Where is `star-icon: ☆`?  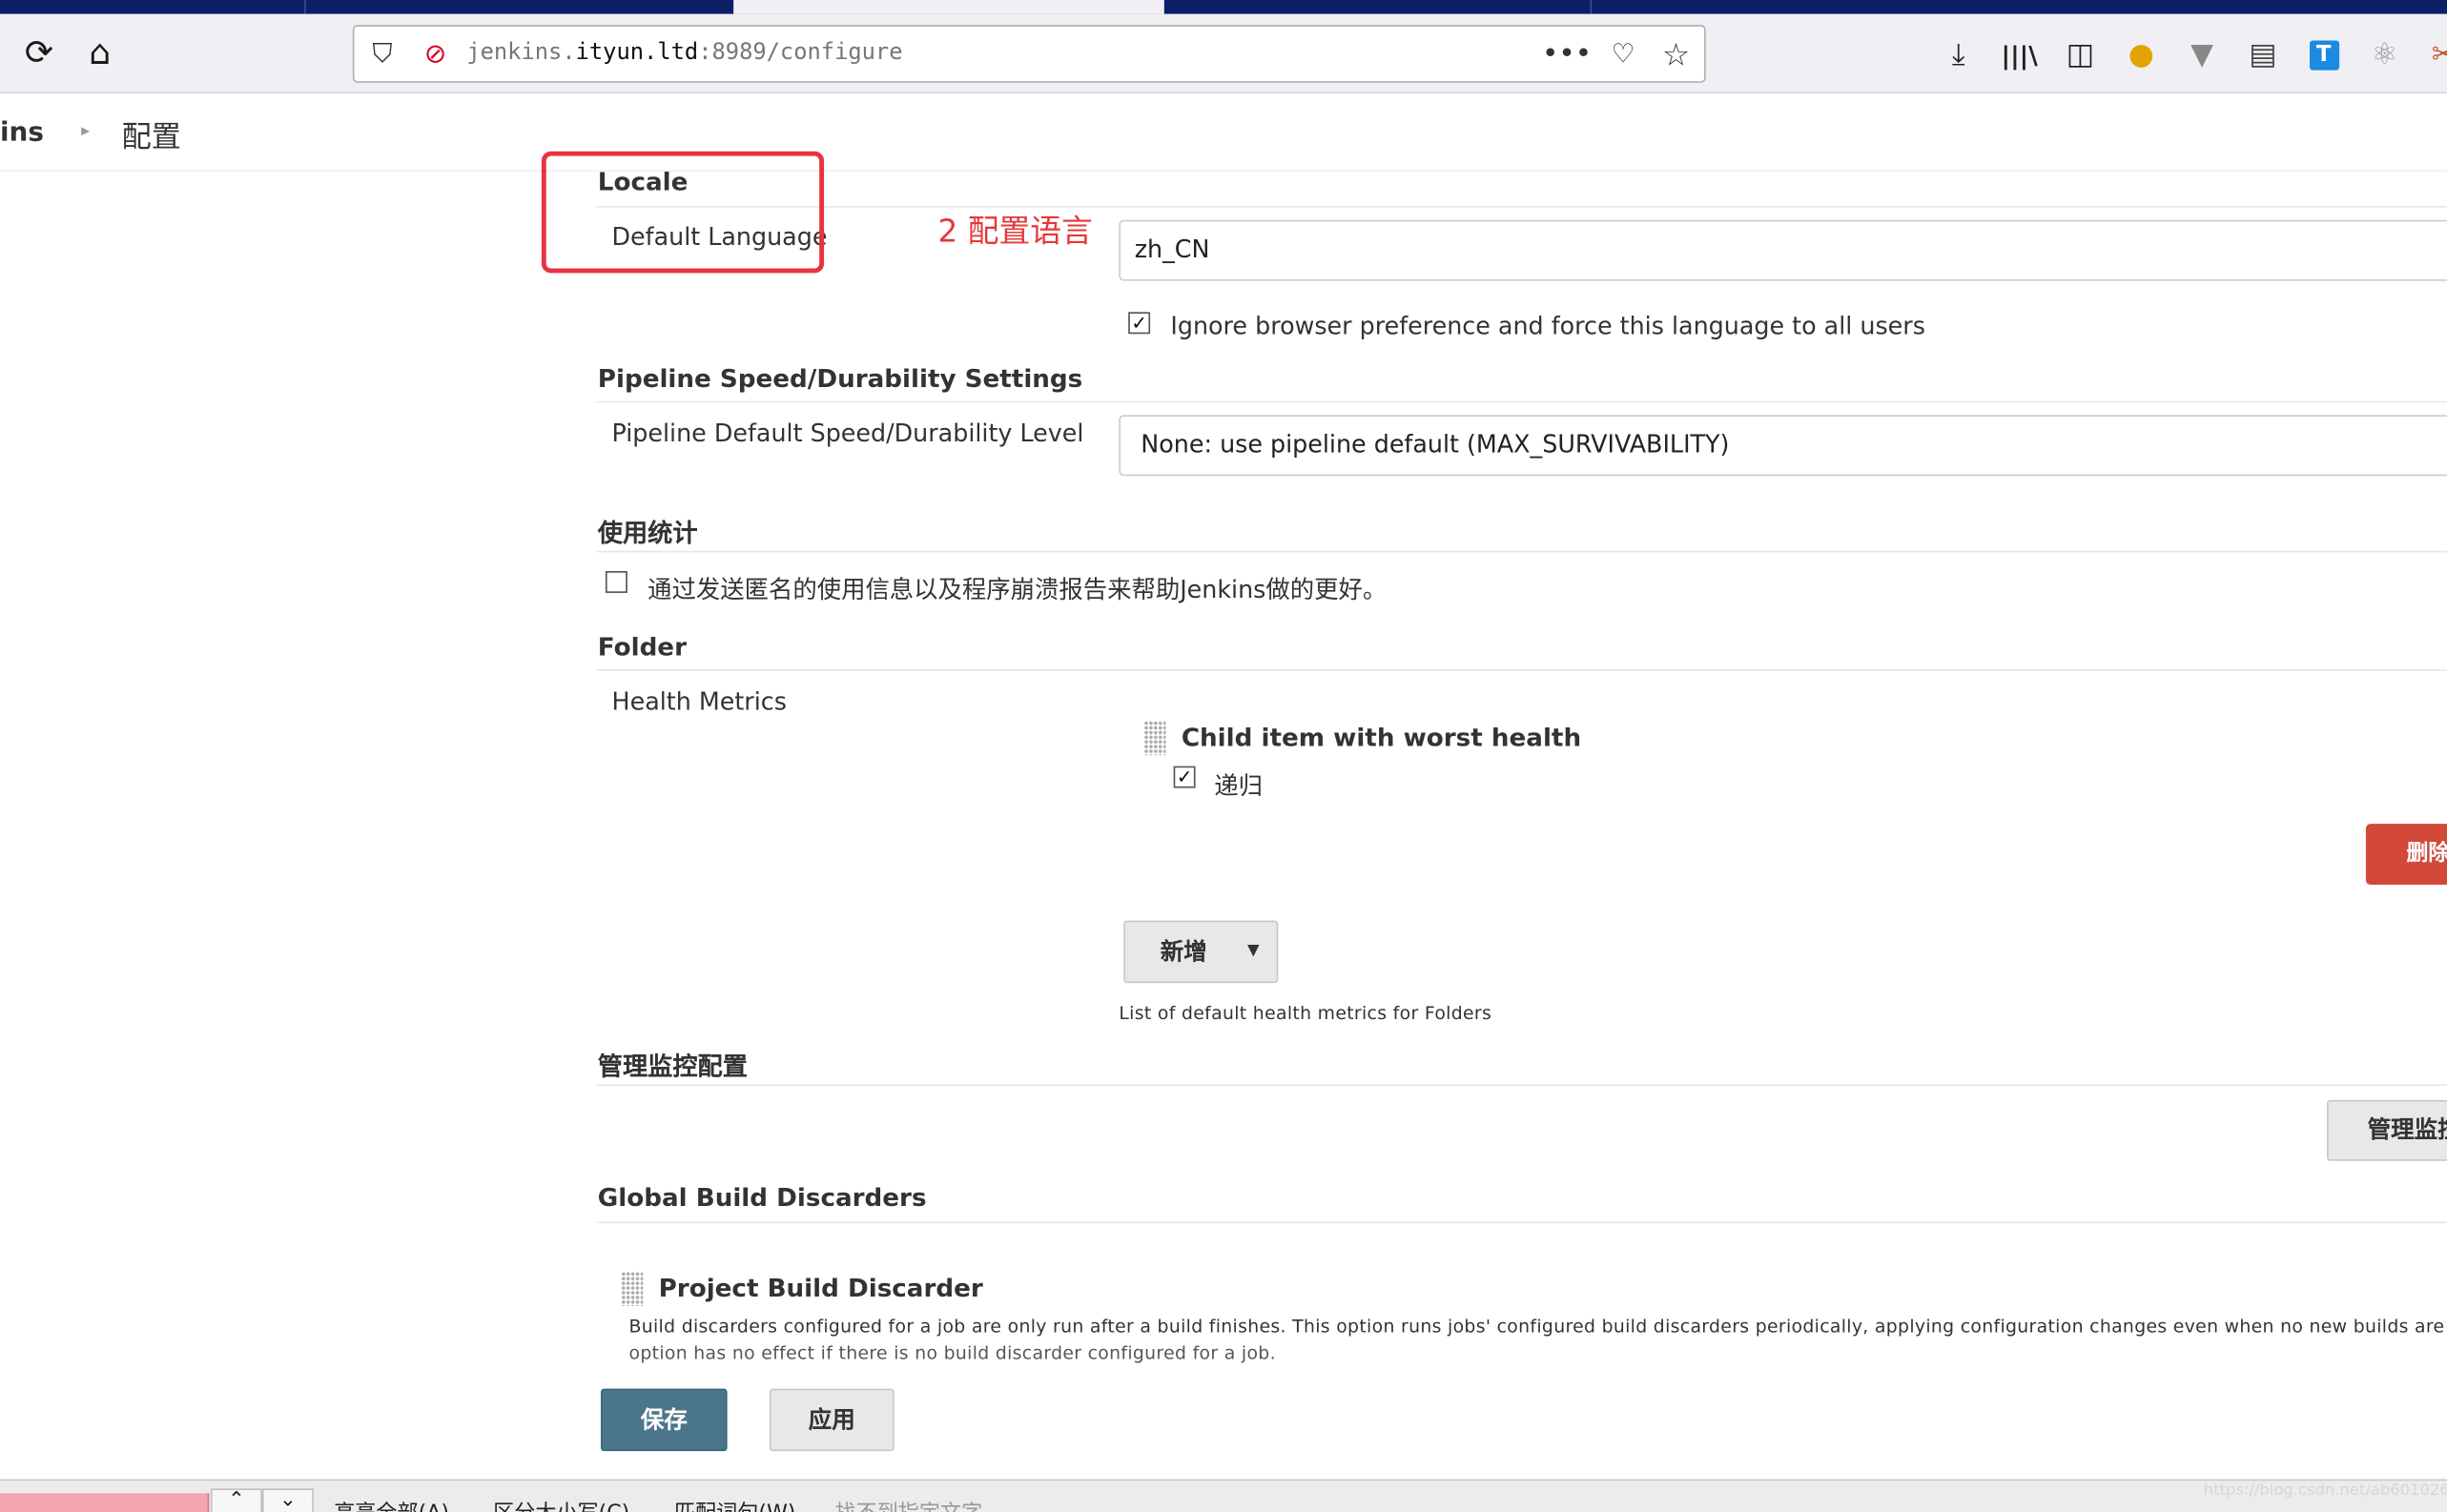
star-icon: ☆ is located at coordinates (1676, 54).